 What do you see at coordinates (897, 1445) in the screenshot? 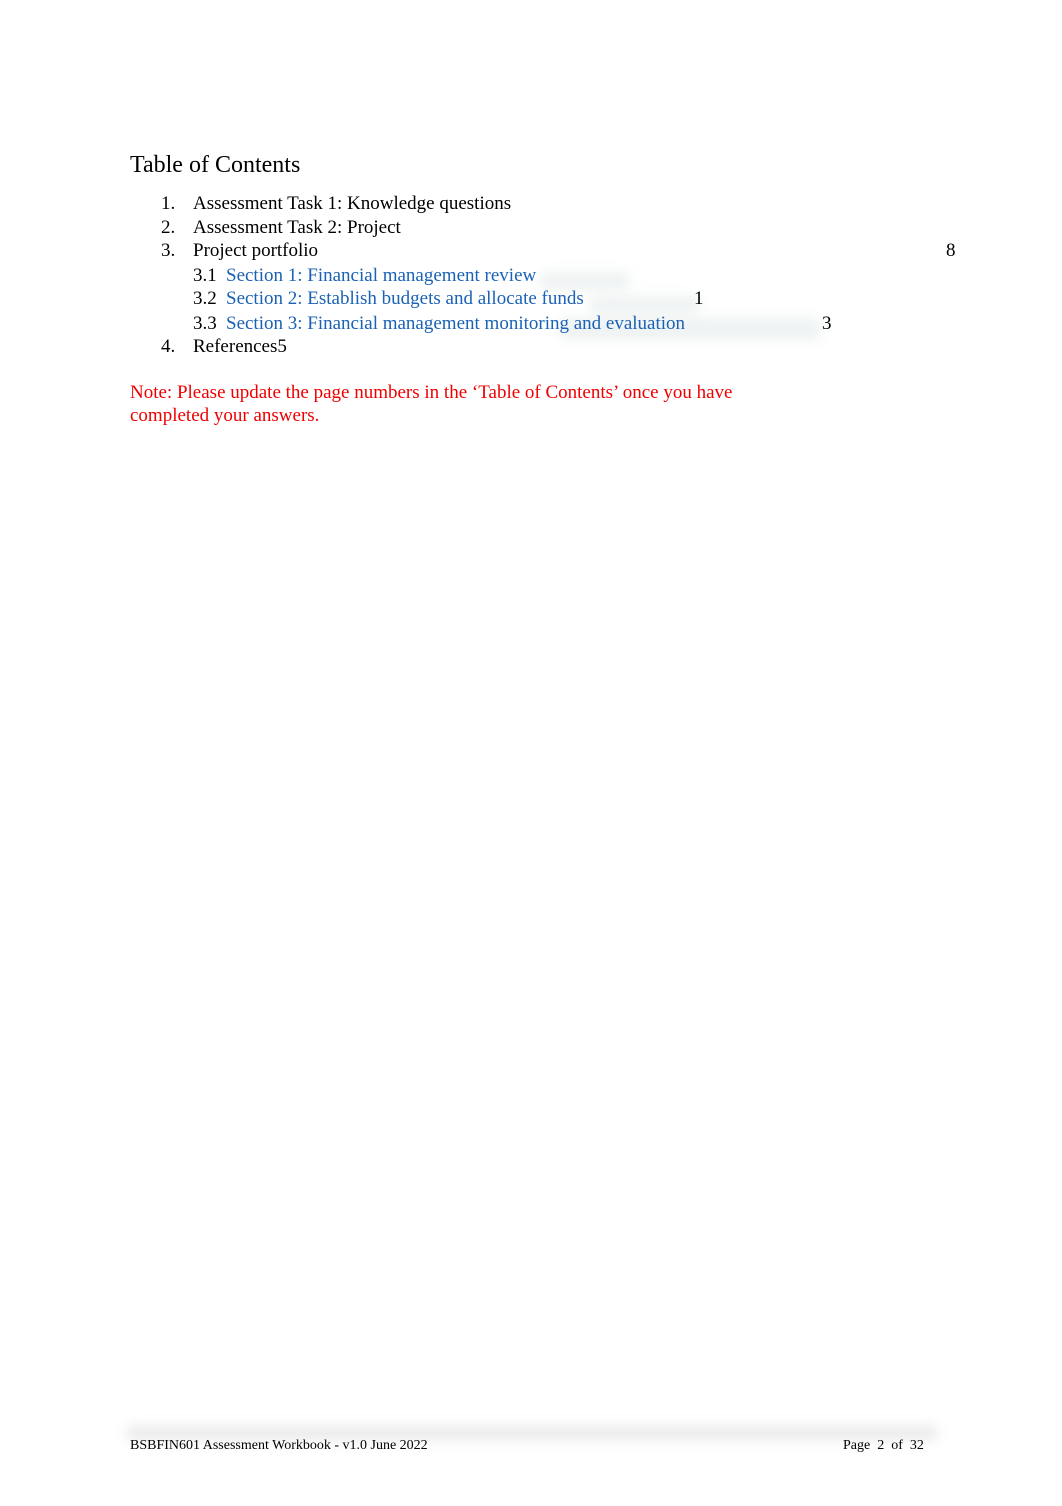
I see `footer-of-label: of` at bounding box center [897, 1445].